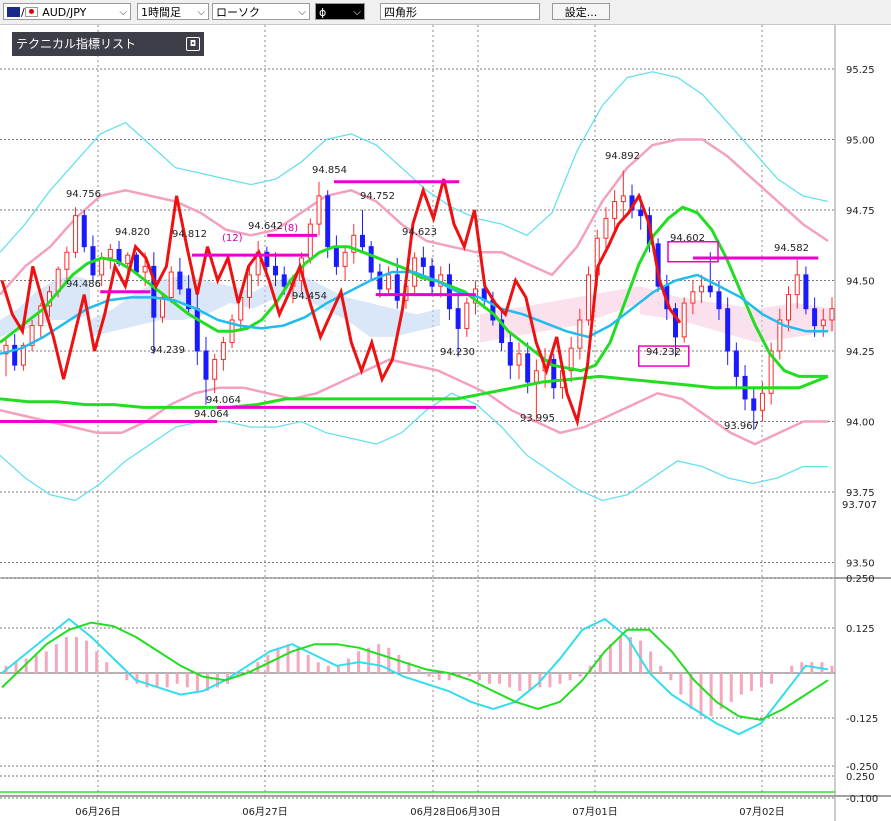 The height and width of the screenshot is (821, 891). What do you see at coordinates (860, 211) in the screenshot?
I see `price-tick-label: 94.75` at bounding box center [860, 211].